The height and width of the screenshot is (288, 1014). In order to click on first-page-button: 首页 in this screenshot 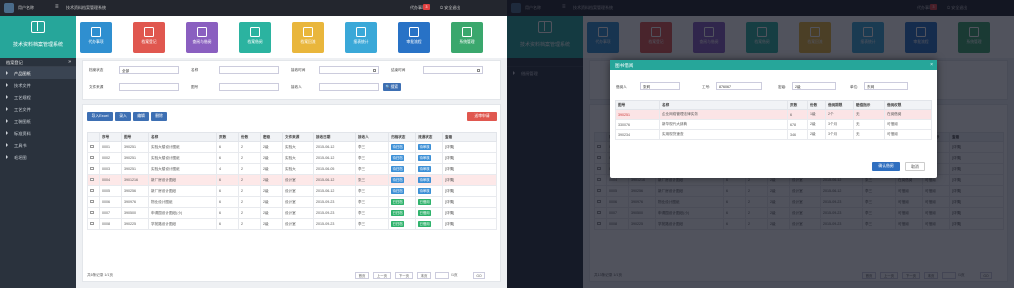, I will do `click(362, 275)`.